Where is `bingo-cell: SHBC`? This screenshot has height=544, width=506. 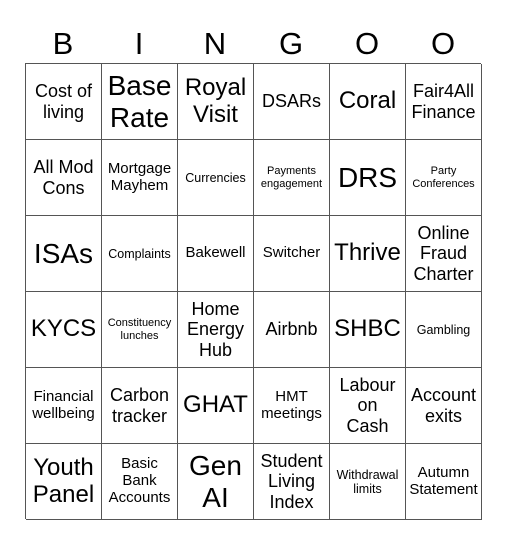
bingo-cell: SHBC is located at coordinates (368, 330).